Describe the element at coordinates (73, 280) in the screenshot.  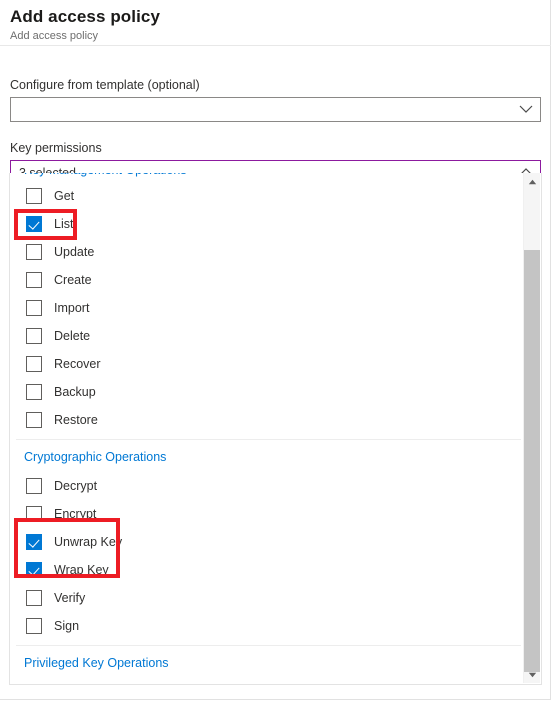
I see `option-label: Create` at that location.